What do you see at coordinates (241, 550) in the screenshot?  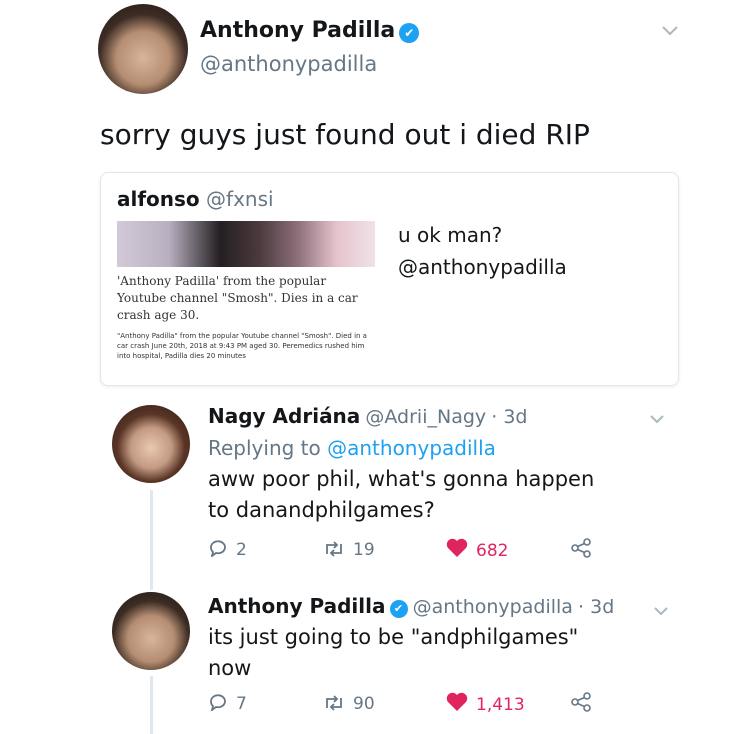 I see `reply-count: 2` at bounding box center [241, 550].